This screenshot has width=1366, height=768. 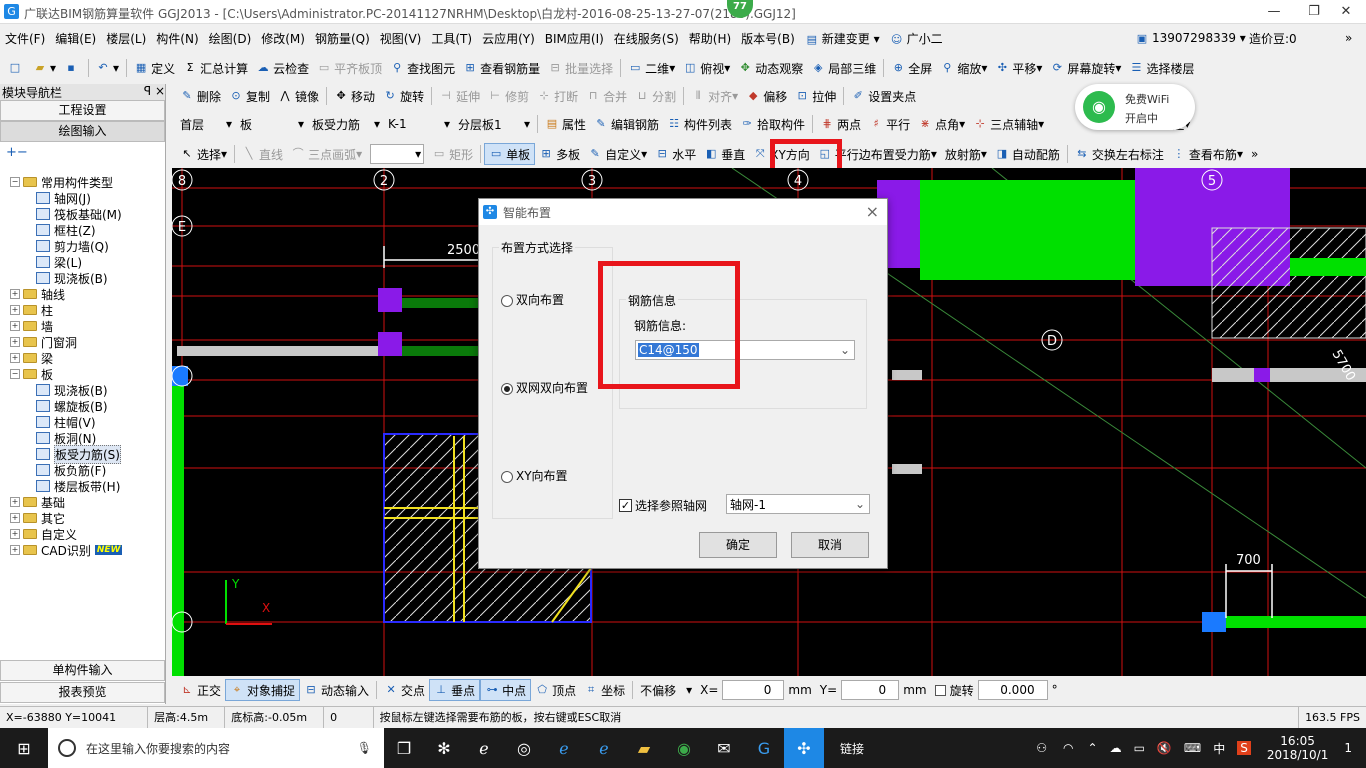 What do you see at coordinates (459, 96) in the screenshot?
I see `extend-button: ⊣ 延伸` at bounding box center [459, 96].